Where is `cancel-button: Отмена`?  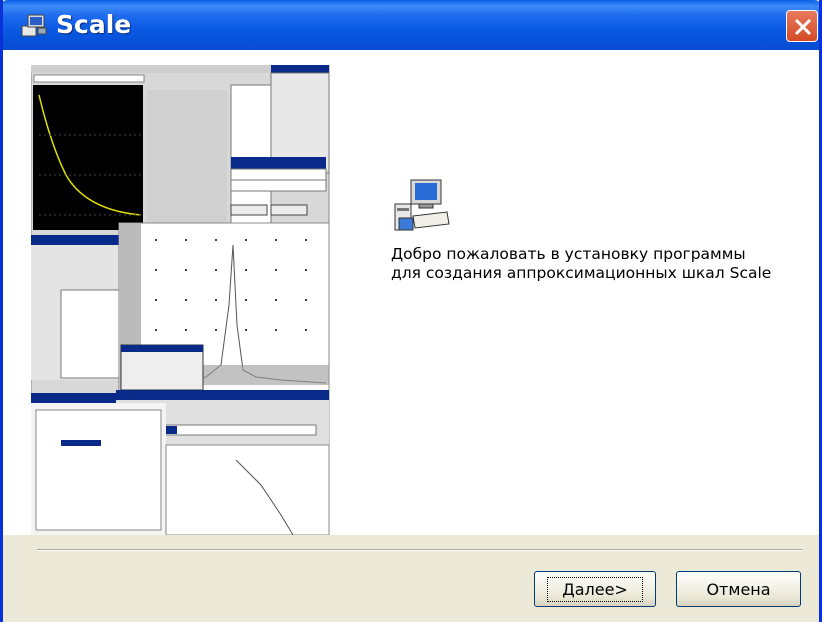
cancel-button: Отмена is located at coordinates (738, 589).